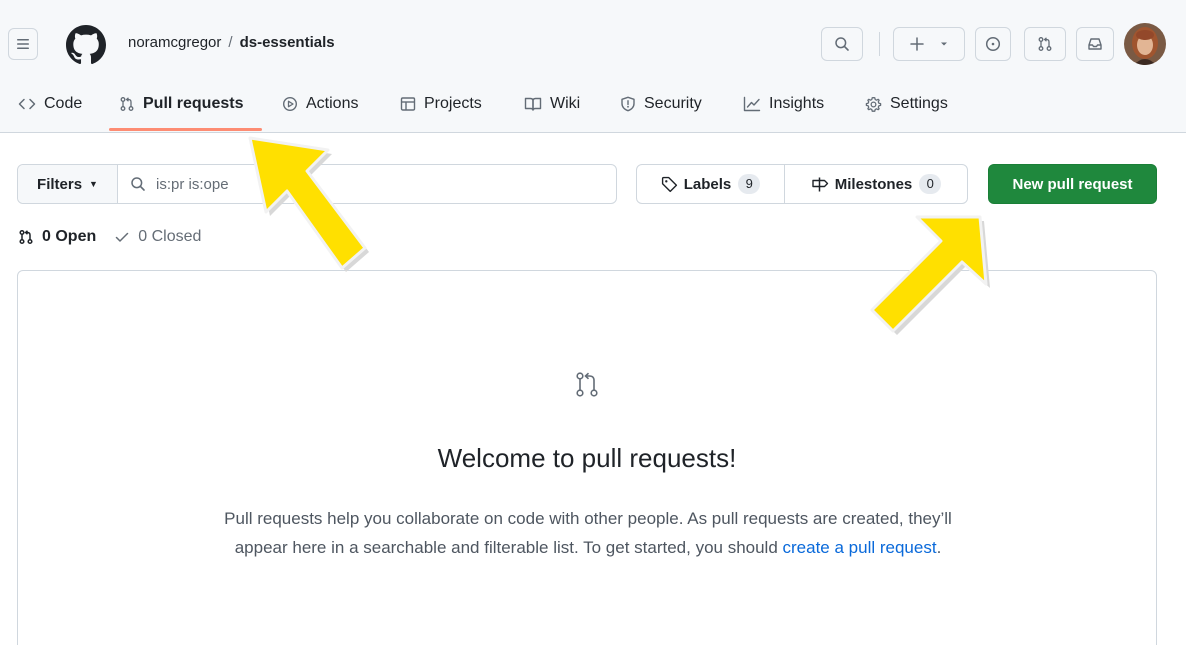 The image size is (1186, 645). What do you see at coordinates (533, 104) in the screenshot?
I see `book-icon` at bounding box center [533, 104].